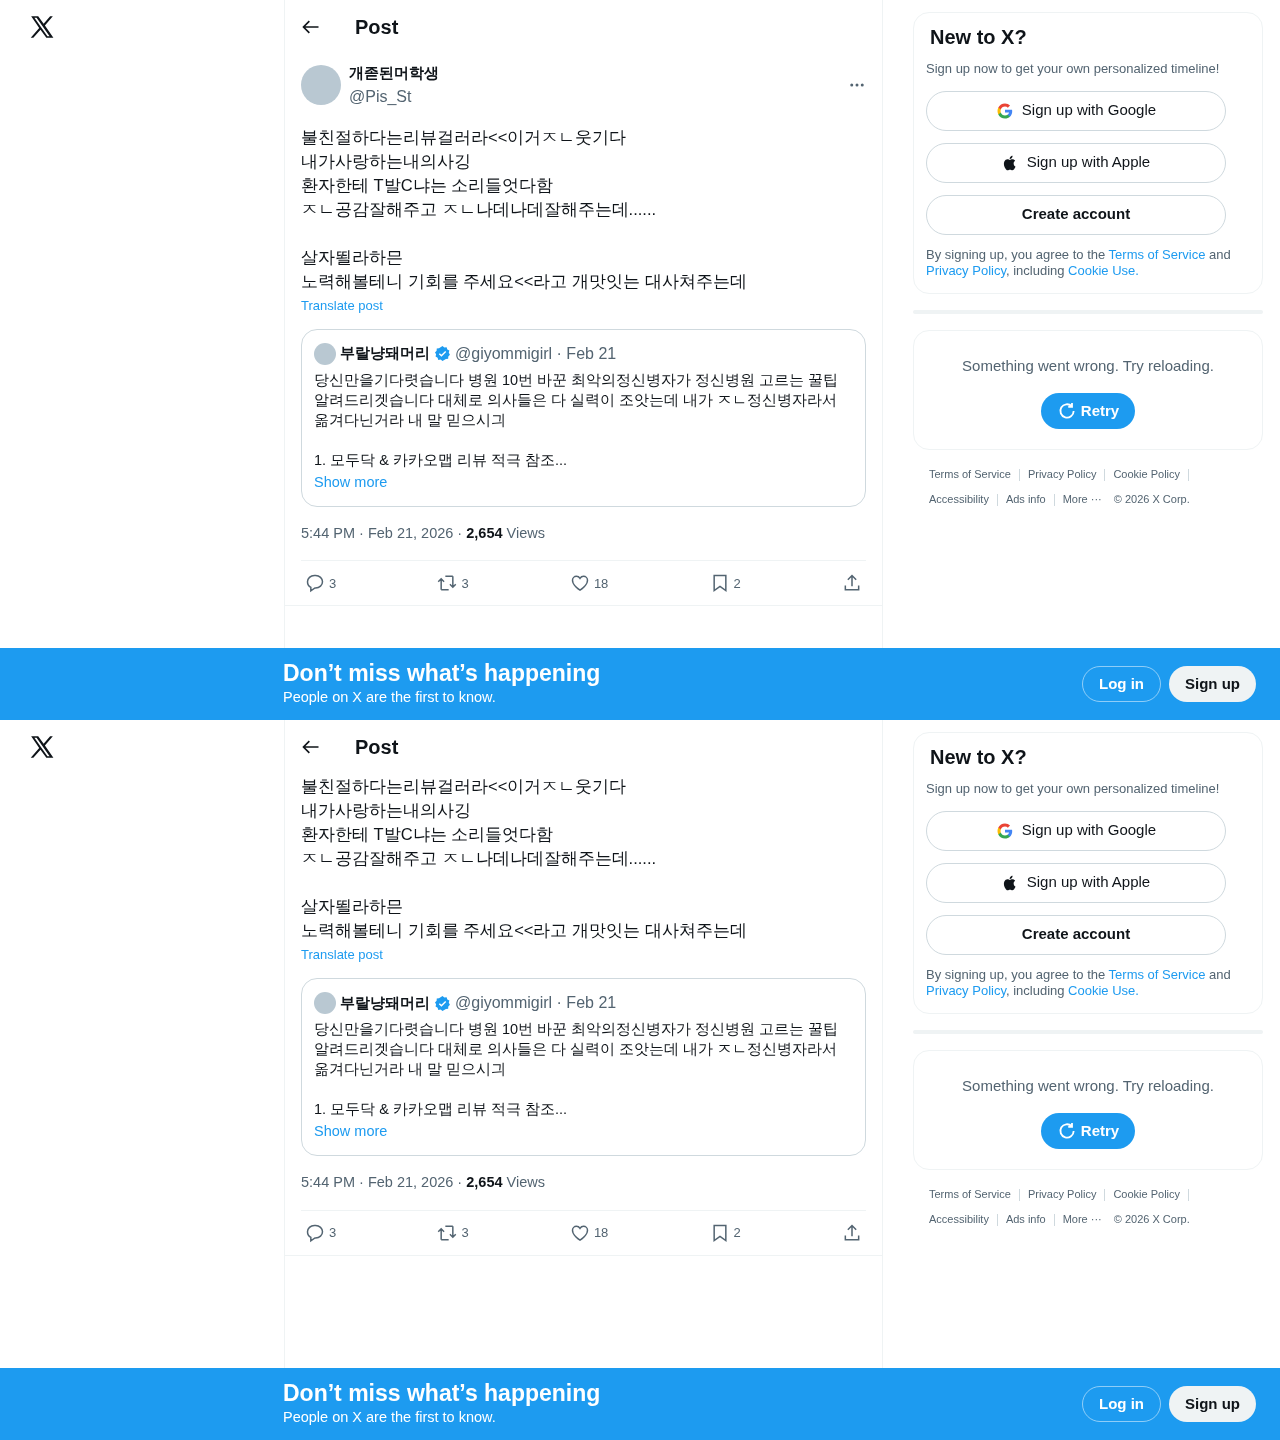 This screenshot has width=1280, height=1440. I want to click on share-icon, so click(852, 1232).